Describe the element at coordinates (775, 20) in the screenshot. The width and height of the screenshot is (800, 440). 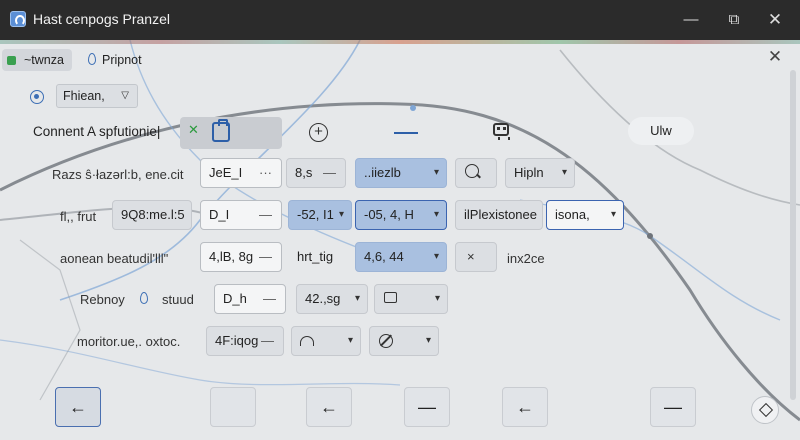
I see `close-window-button: ✕` at that location.